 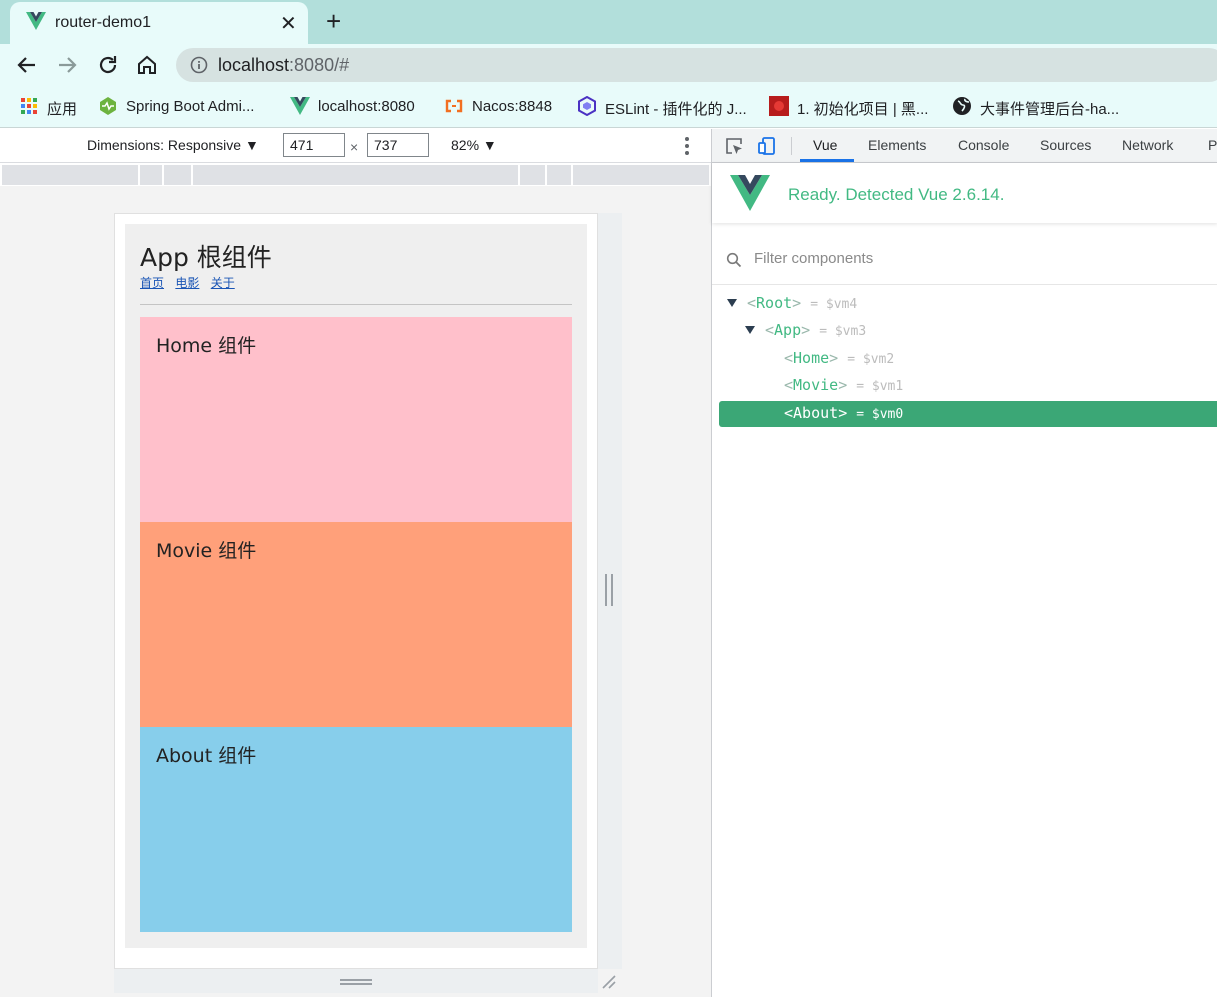 What do you see at coordinates (356, 829) in the screenshot?
I see `about-component: About 组件` at bounding box center [356, 829].